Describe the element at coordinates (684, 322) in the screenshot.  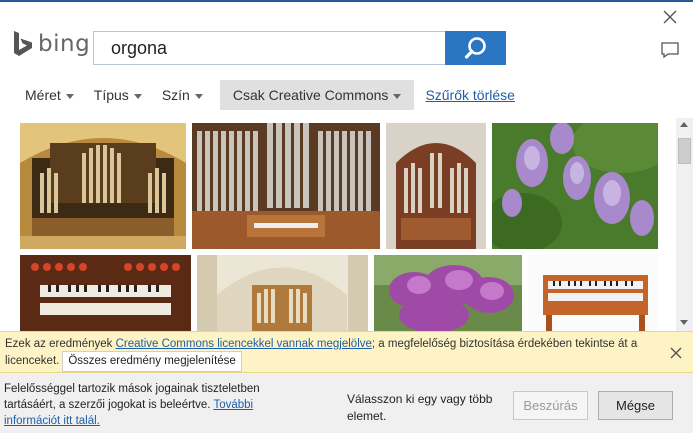
I see `scroll-down-arrow-icon` at that location.